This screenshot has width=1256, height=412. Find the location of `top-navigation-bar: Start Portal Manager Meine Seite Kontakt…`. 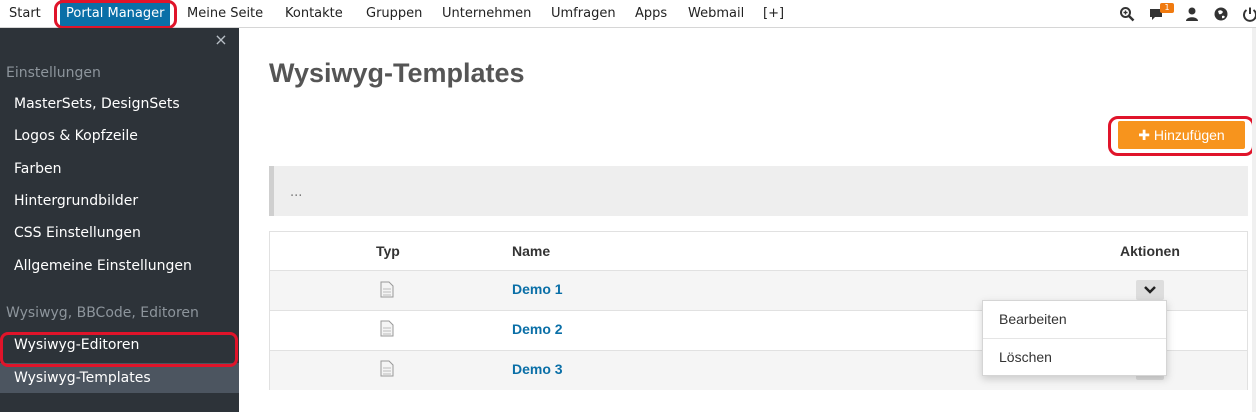

top-navigation-bar: Start Portal Manager Meine Seite Kontakt… is located at coordinates (628, 14).